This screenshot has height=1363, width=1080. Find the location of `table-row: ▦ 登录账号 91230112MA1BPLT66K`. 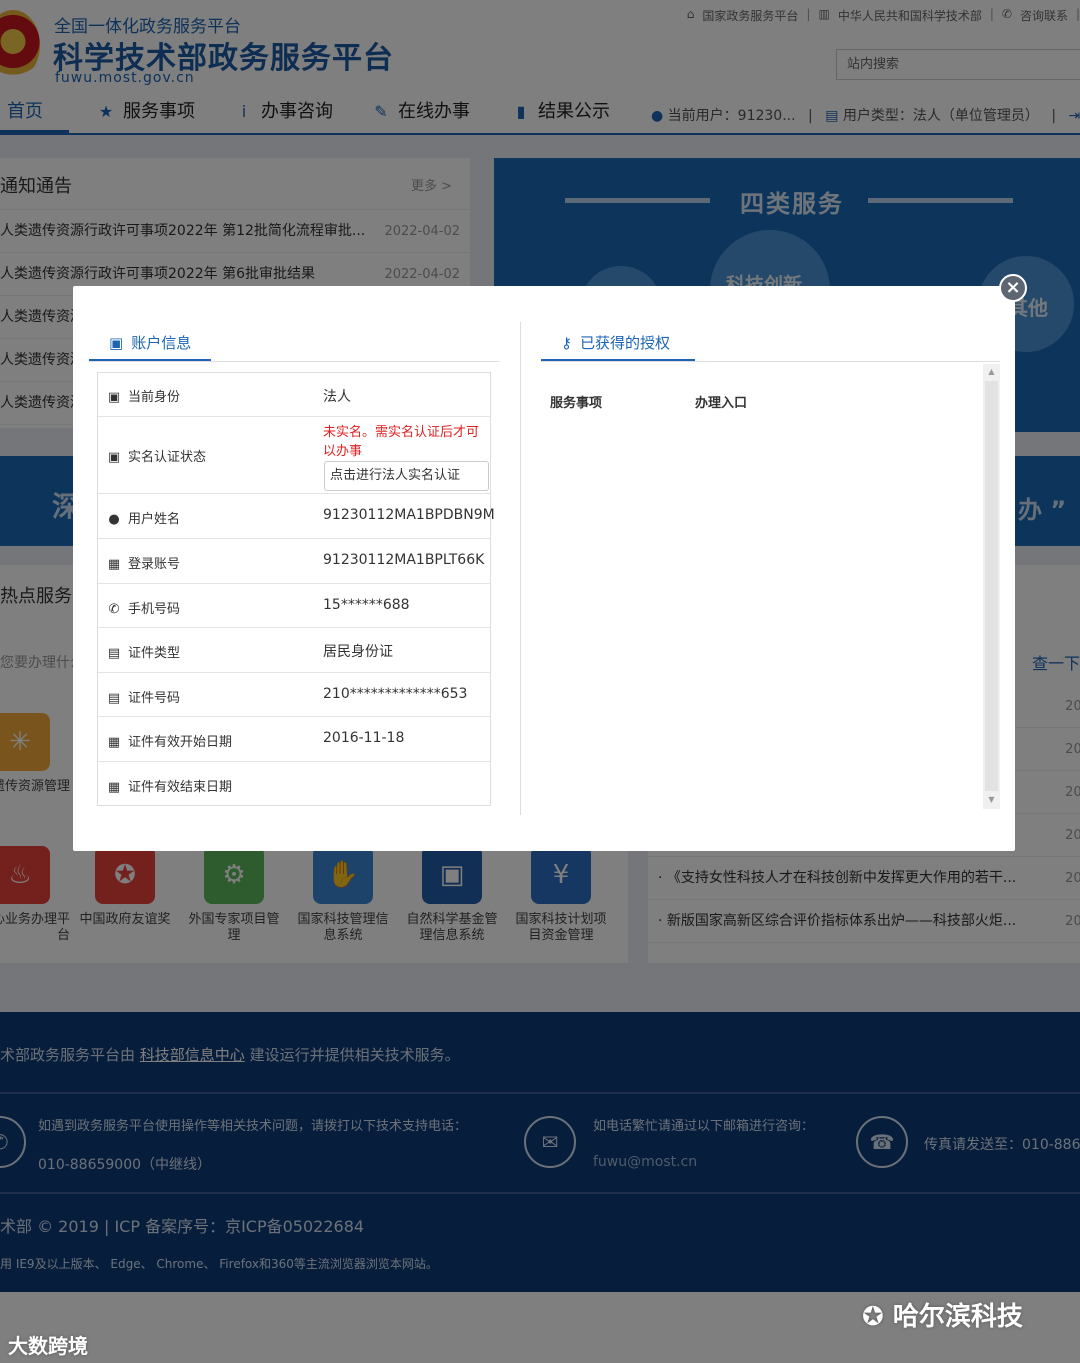

table-row: ▦ 登录账号 91230112MA1BPLT66K is located at coordinates (294, 561).